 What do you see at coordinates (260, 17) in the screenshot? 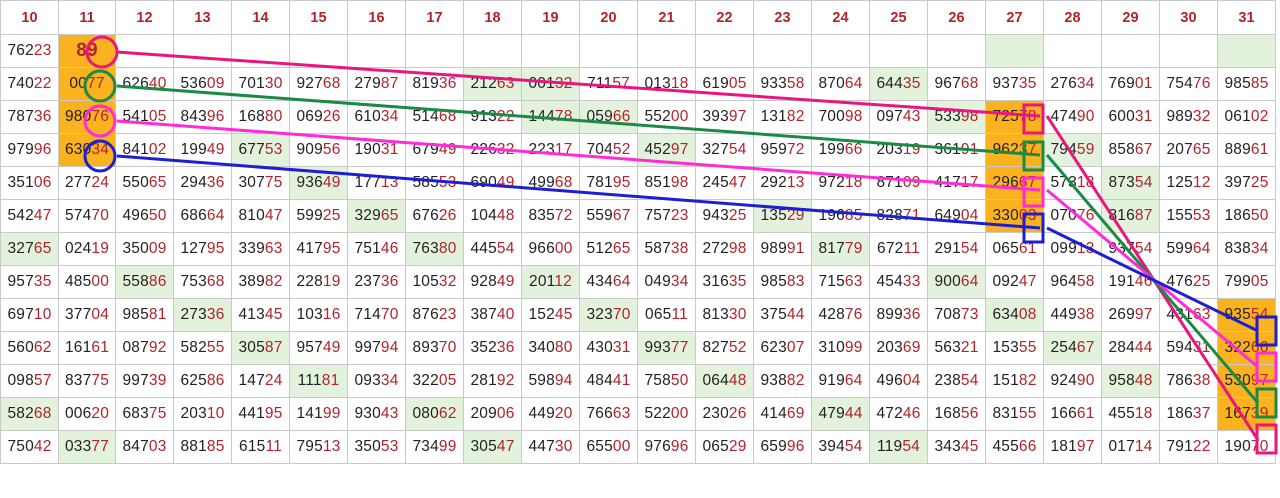
I see `column-header: 14` at bounding box center [260, 17].